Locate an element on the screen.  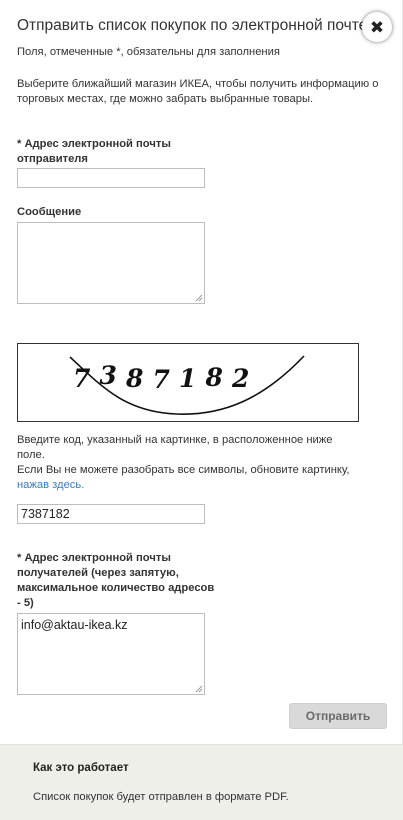
message-textarea is located at coordinates (111, 263).